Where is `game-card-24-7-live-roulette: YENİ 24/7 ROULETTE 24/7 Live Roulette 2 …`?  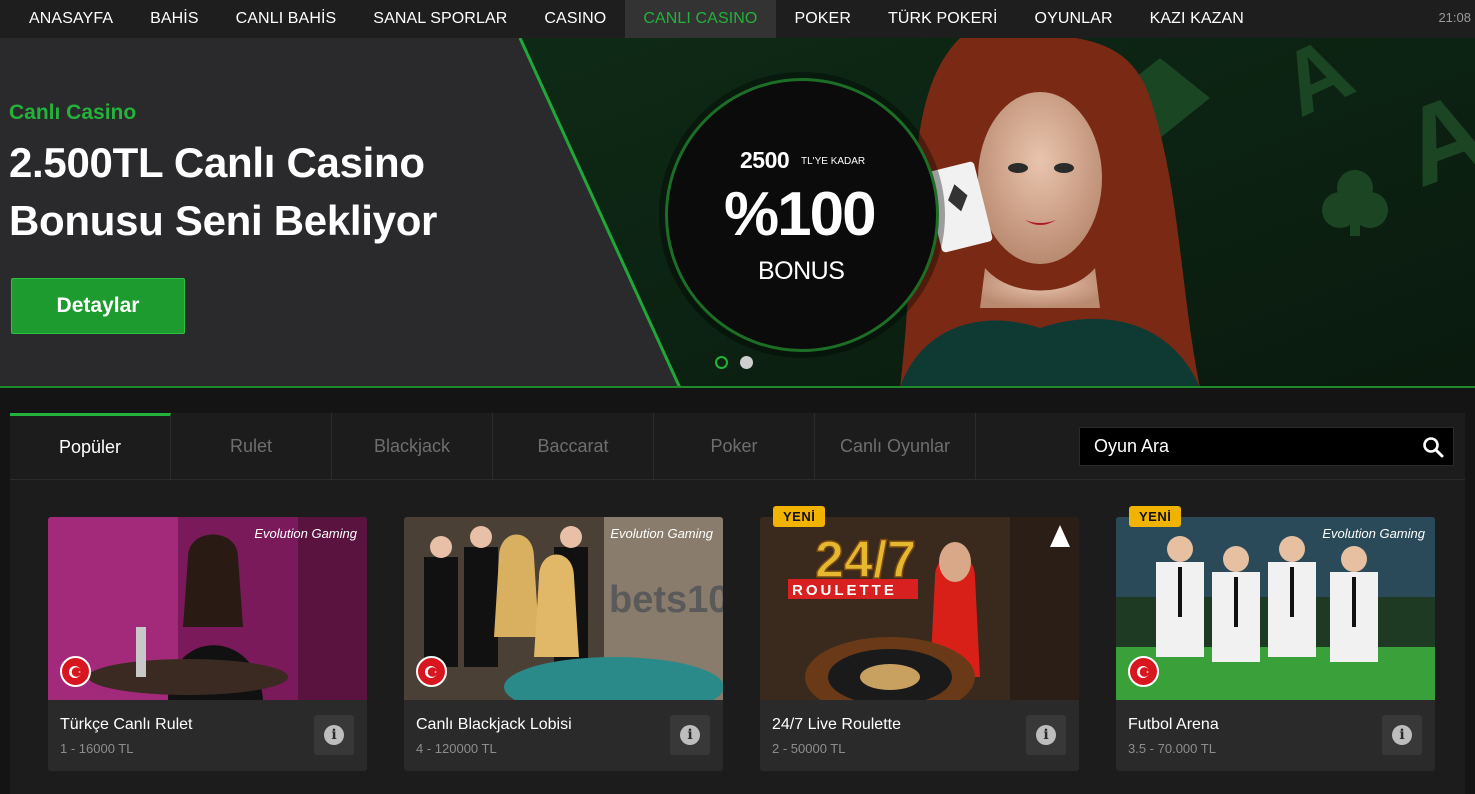
game-card-24-7-live-roulette: YENİ 24/7 ROULETTE 24/7 Live Roulette 2 … is located at coordinates (919, 638).